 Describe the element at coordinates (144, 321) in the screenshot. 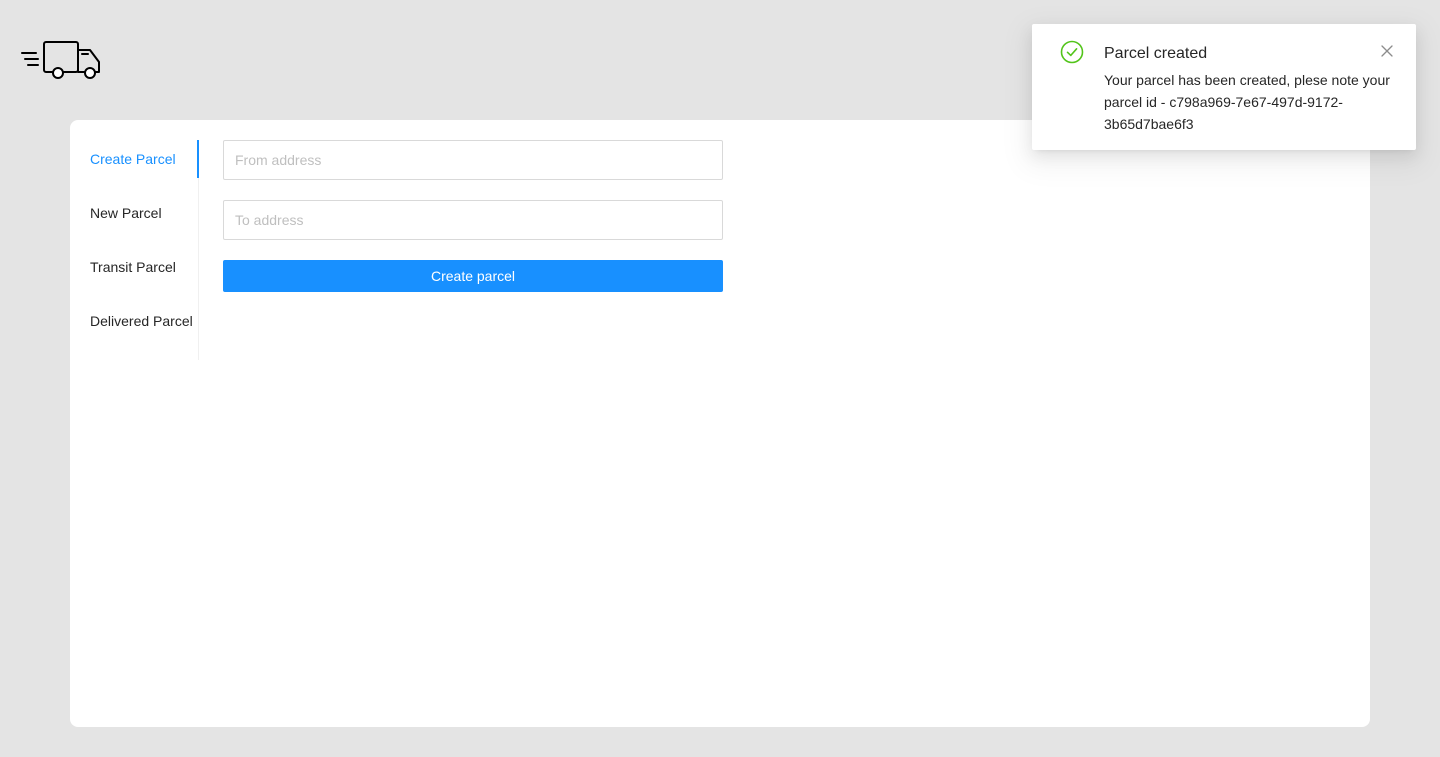

I see `tab-delivered-parcel: Delivered Parcel` at that location.